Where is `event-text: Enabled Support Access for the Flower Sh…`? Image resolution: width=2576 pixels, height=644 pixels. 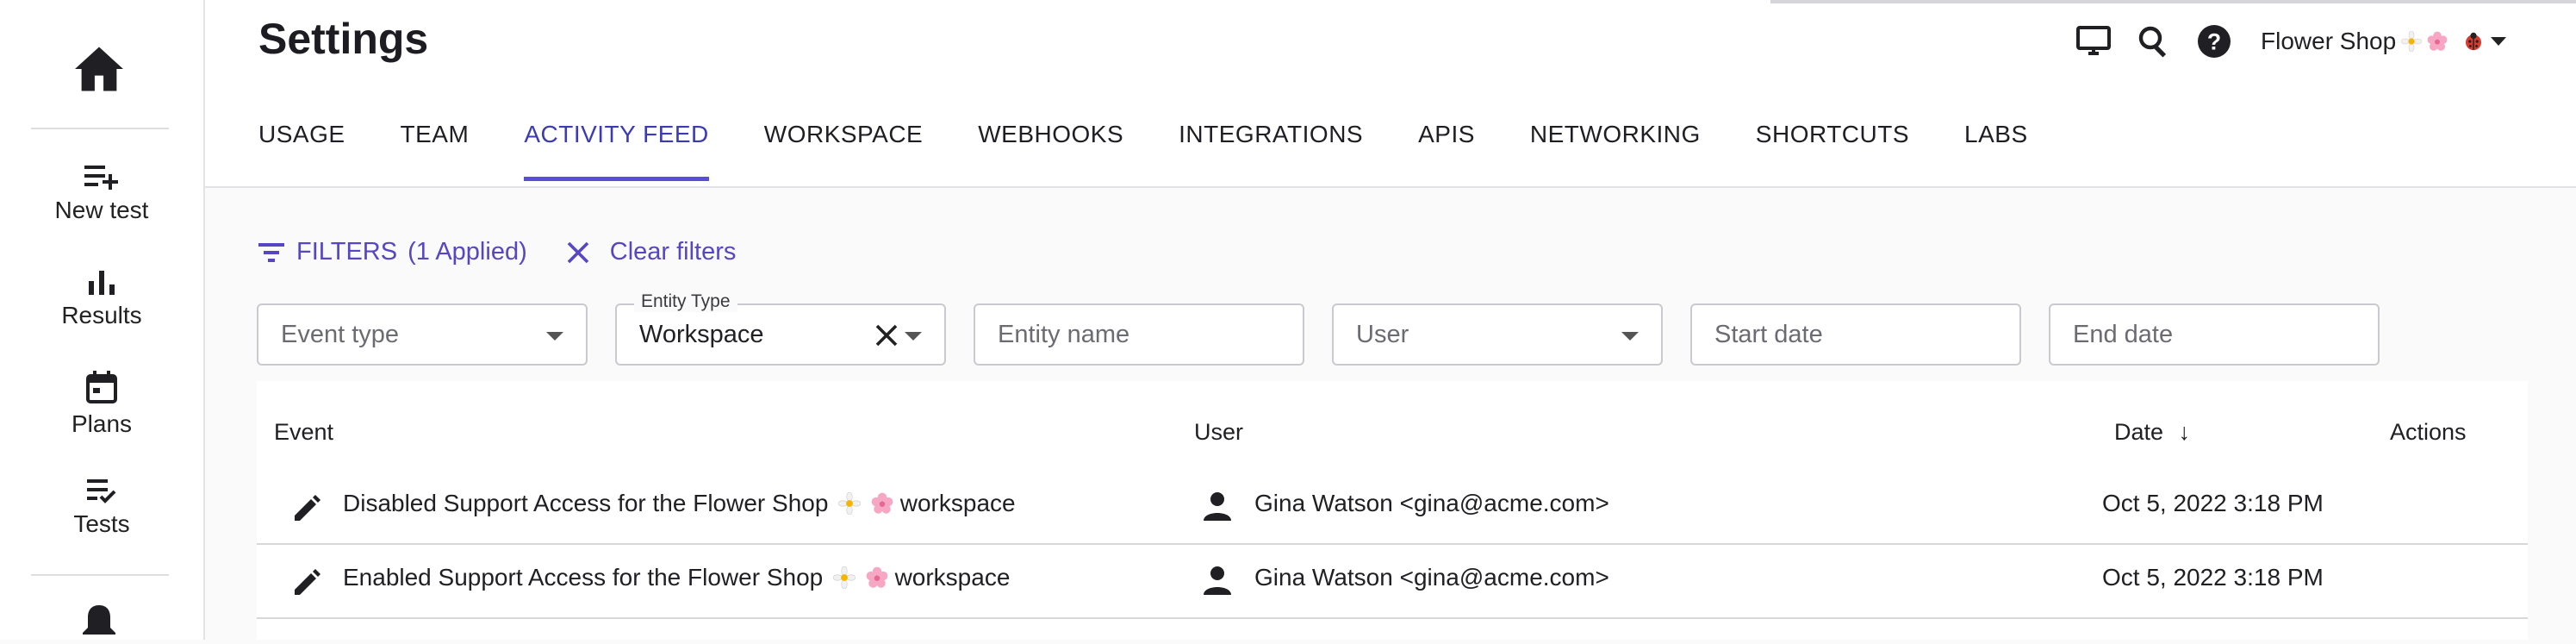
event-text: Enabled Support Access for the Flower Sh… is located at coordinates (584, 577).